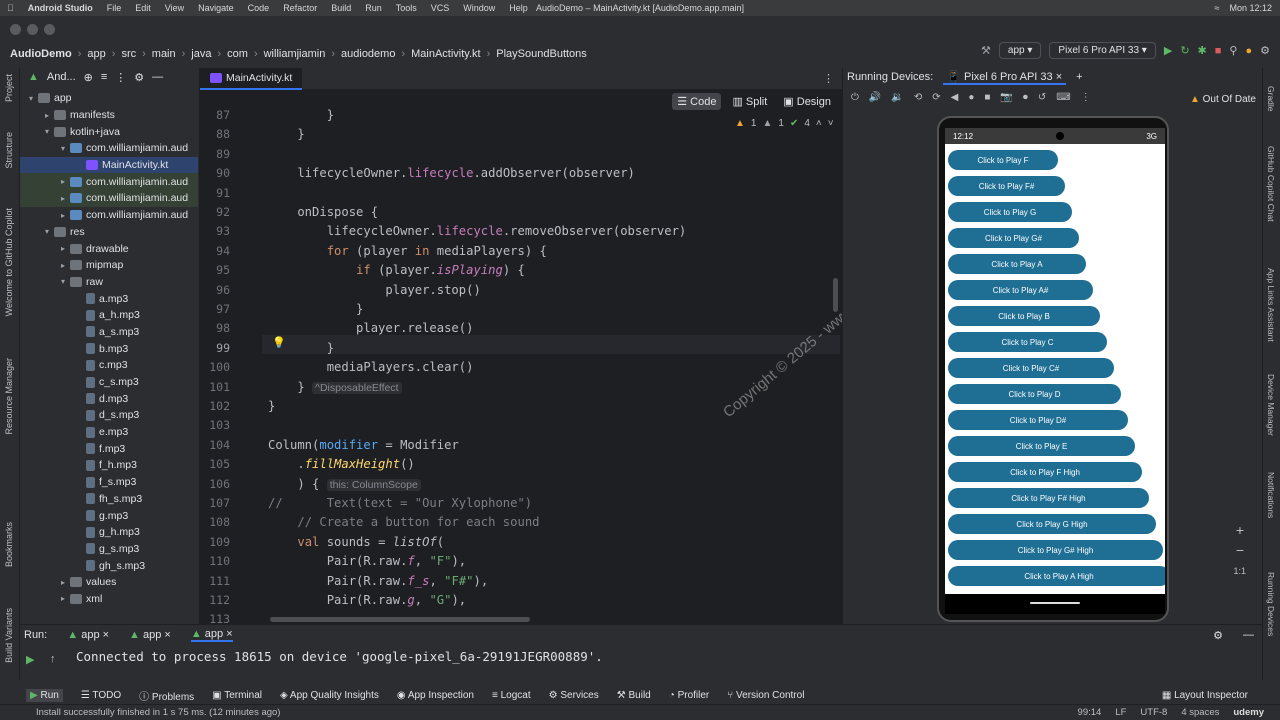 The width and height of the screenshot is (1280, 720). Describe the element at coordinates (109, 131) in the screenshot. I see `tree-item: ▾ kotlin+java` at that location.